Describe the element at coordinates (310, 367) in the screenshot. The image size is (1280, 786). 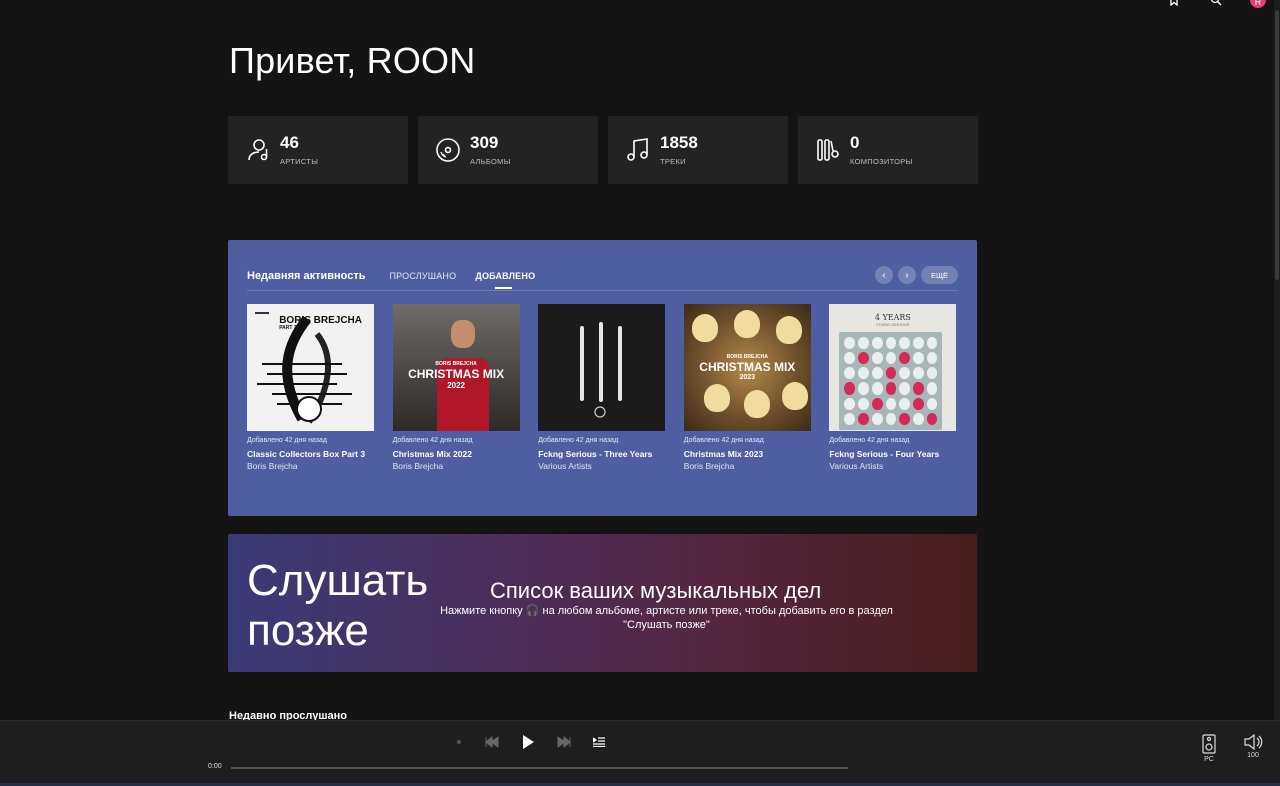
I see `album-cover: BORIS BREJCHA PART 3` at that location.